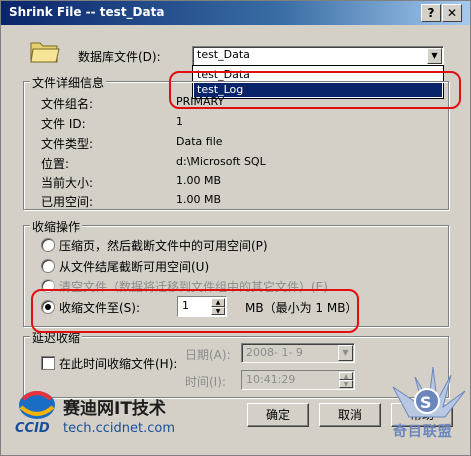 This screenshot has width=471, height=456. What do you see at coordinates (67, 202) in the screenshot?
I see `used-space-label: 已用空间:` at bounding box center [67, 202].